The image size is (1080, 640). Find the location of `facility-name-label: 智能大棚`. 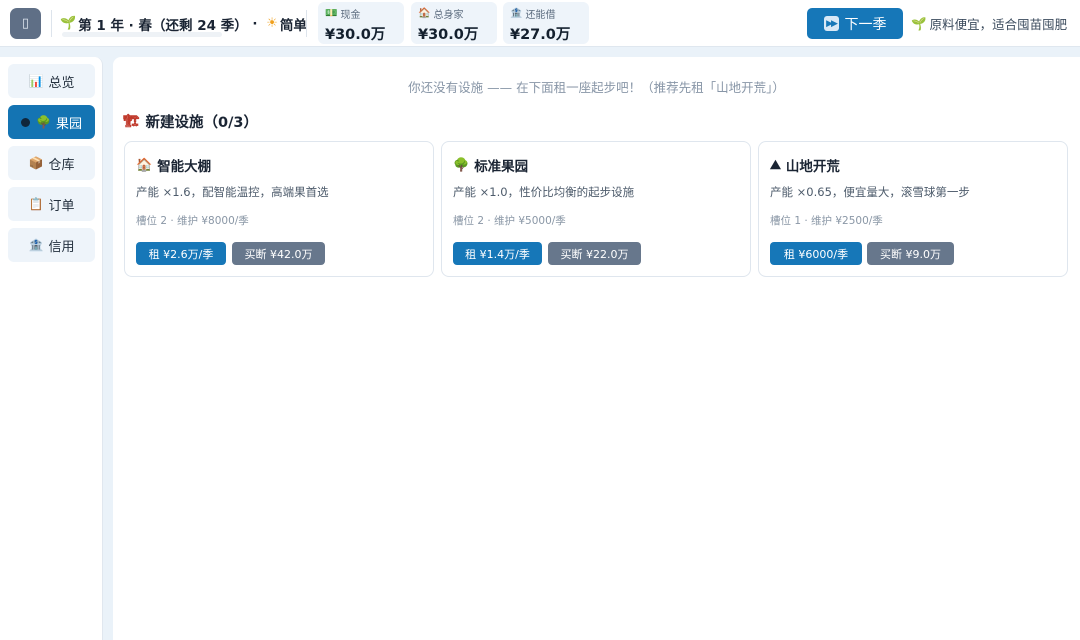

facility-name-label: 智能大棚 is located at coordinates (184, 167).